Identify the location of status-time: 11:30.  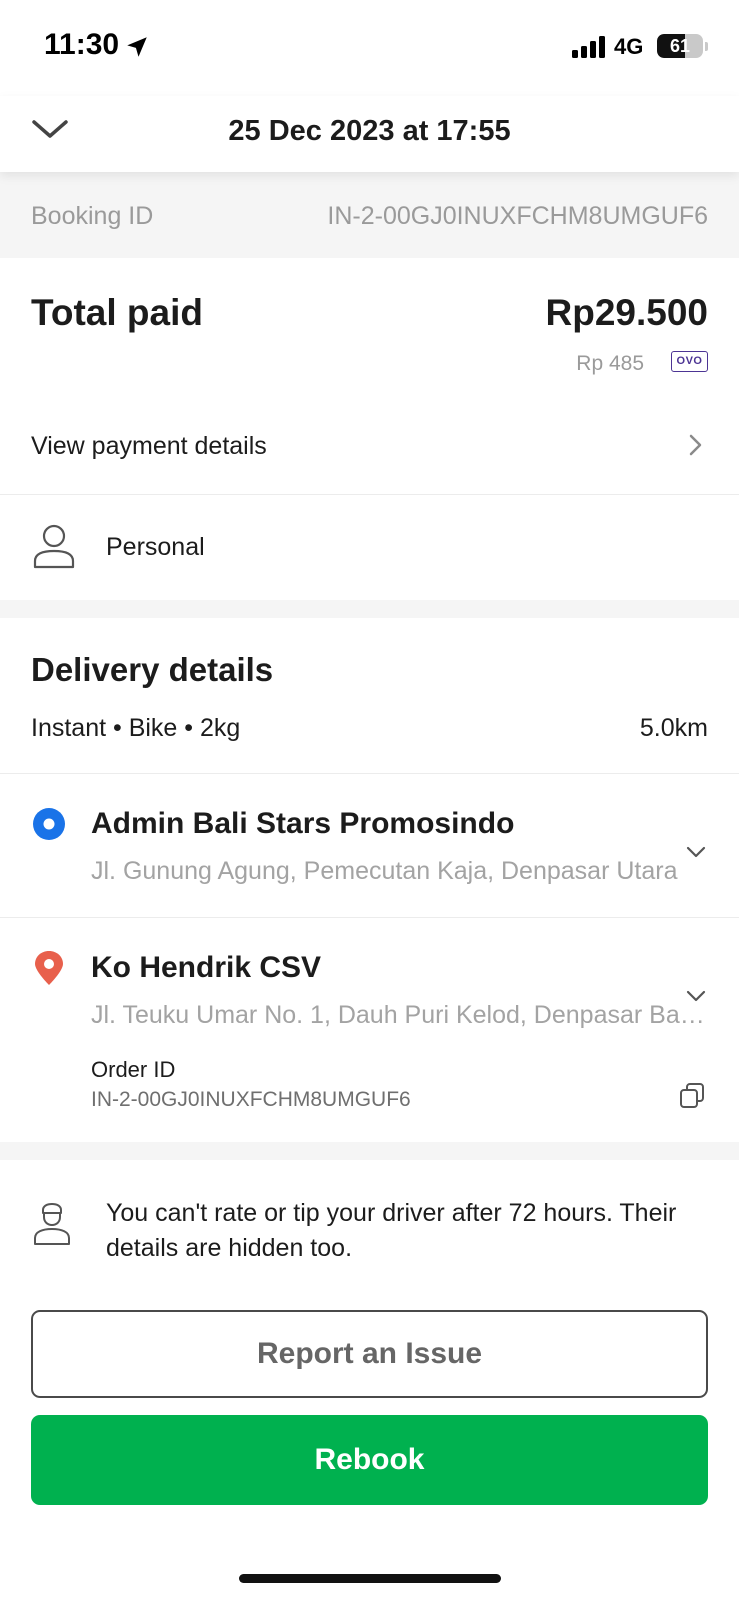
(82, 44).